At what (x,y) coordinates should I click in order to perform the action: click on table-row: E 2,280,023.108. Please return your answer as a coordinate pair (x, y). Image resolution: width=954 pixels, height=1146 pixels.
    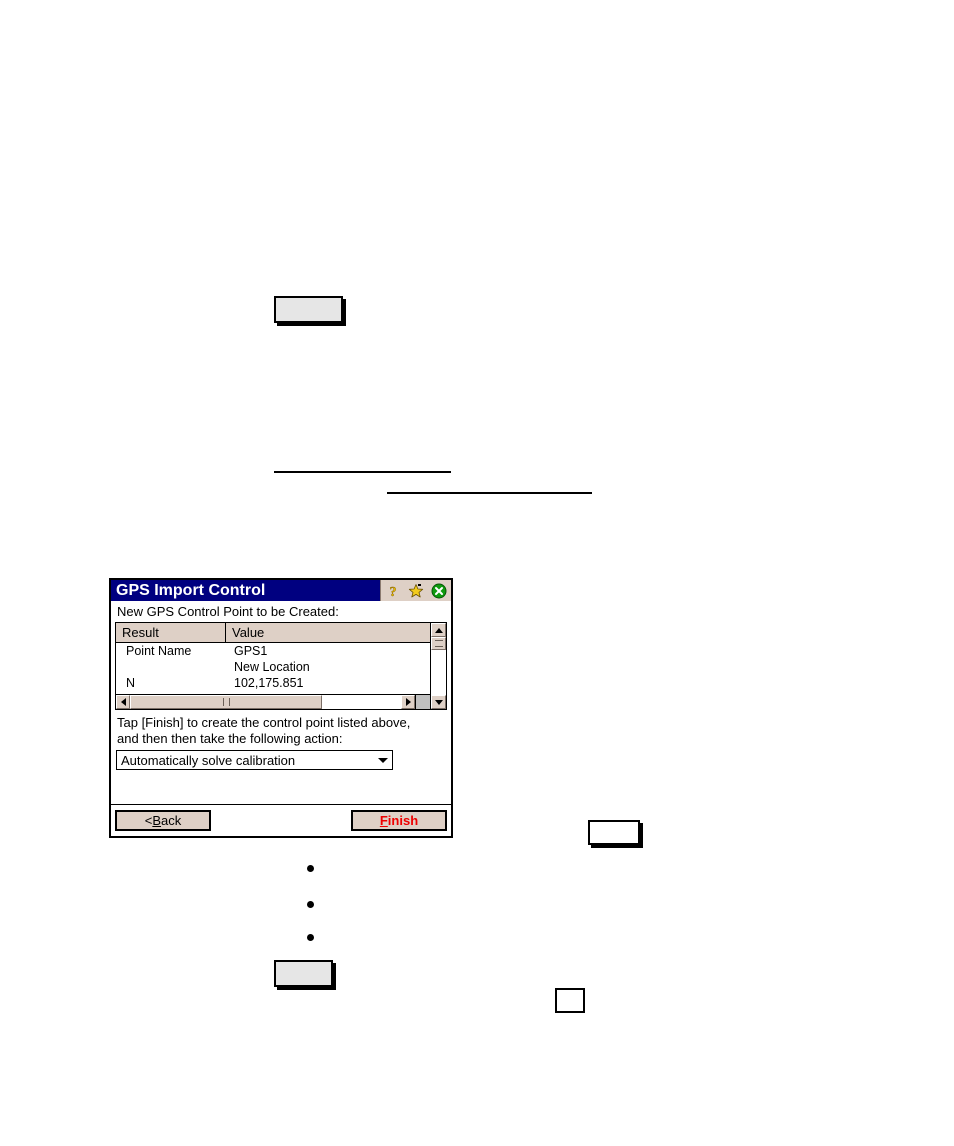
    Looking at the image, I should click on (273, 692).